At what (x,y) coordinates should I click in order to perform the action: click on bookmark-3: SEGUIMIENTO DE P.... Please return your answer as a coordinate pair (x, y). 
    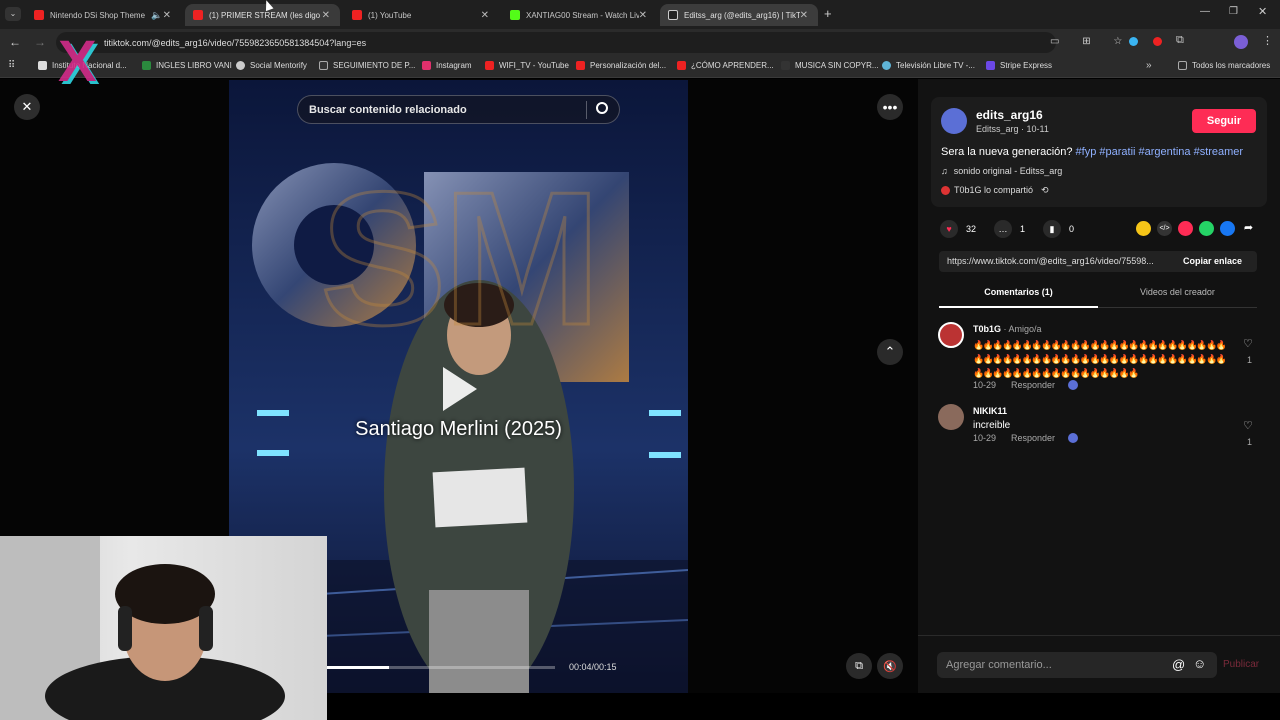
    Looking at the image, I should click on (367, 65).